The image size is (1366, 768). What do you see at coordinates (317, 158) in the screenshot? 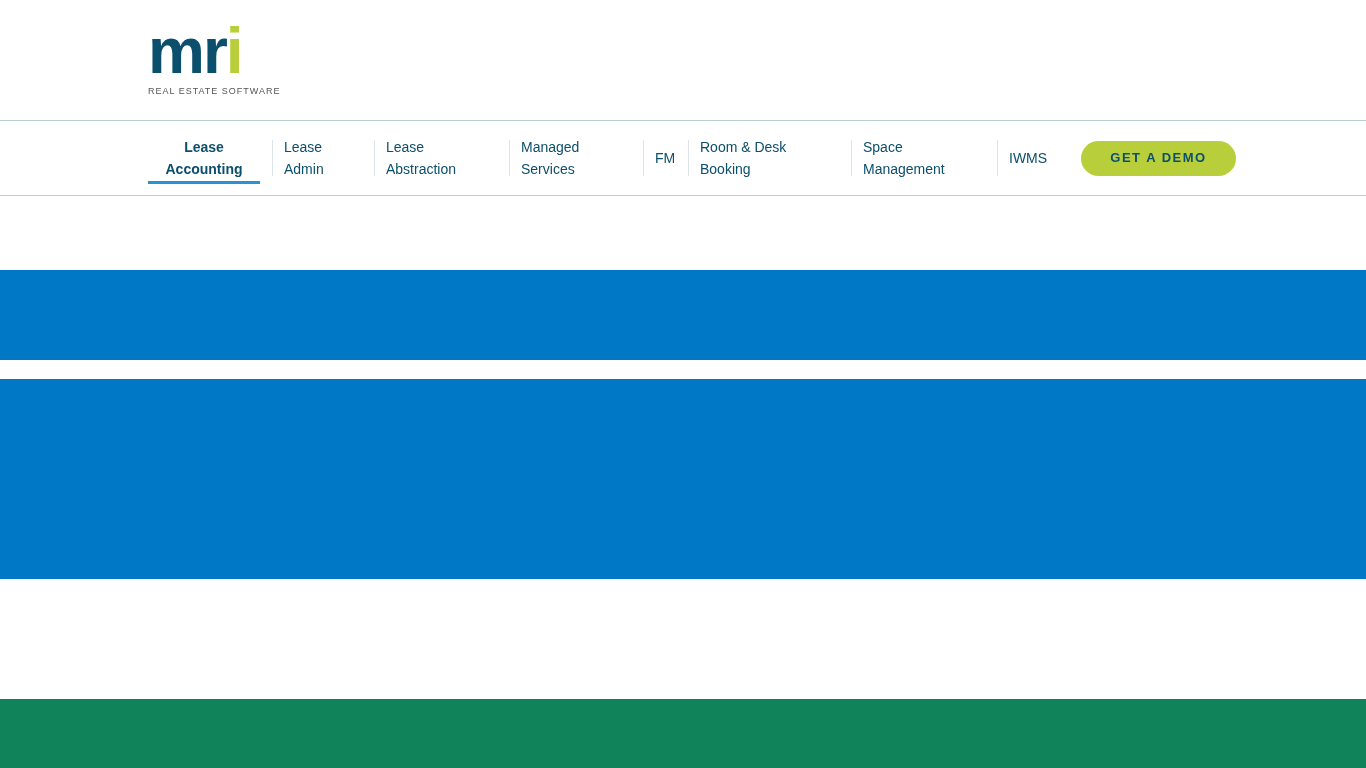
I see `nav-tab: Lease Admin` at bounding box center [317, 158].